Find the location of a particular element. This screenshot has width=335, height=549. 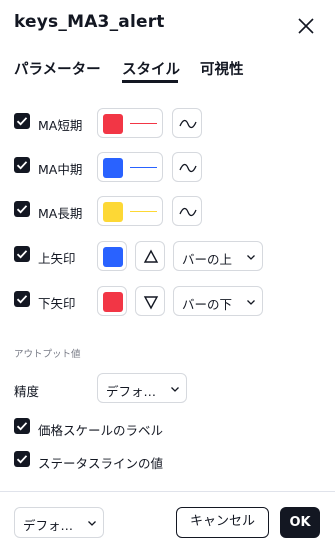

ma-short-label: MA短期 is located at coordinates (60, 125).